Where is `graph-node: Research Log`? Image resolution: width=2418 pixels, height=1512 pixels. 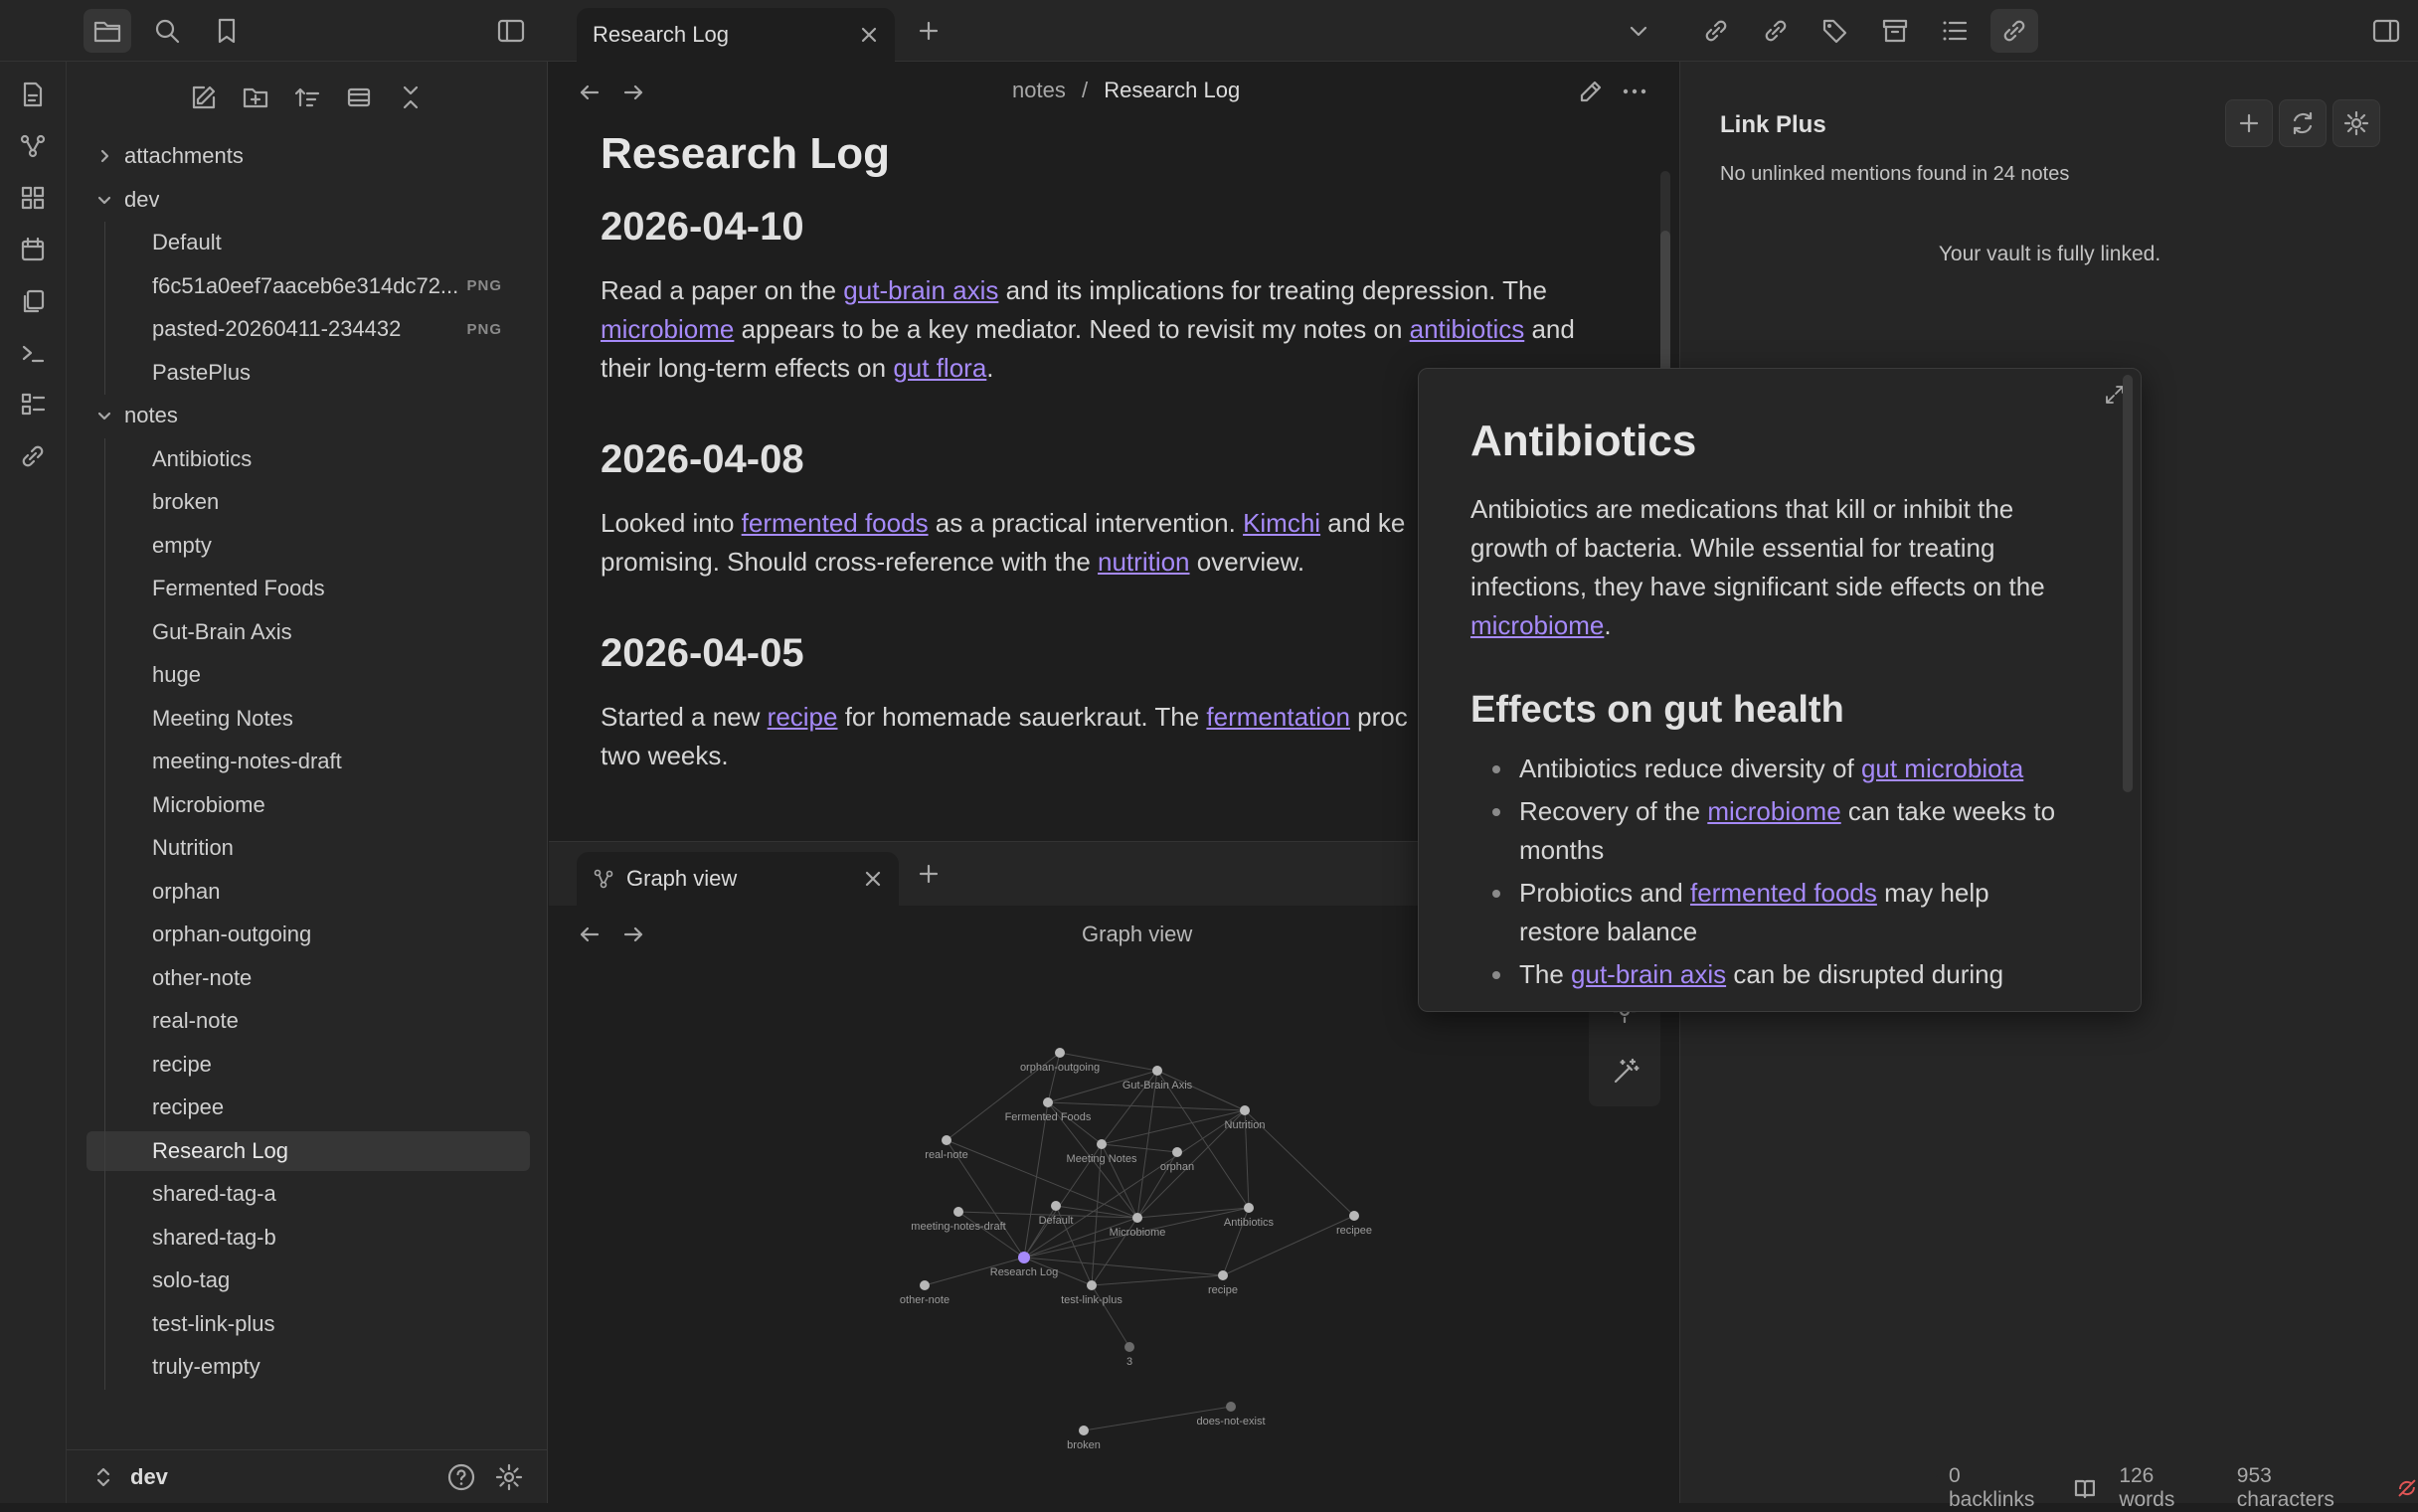 graph-node: Research Log is located at coordinates (1024, 1265).